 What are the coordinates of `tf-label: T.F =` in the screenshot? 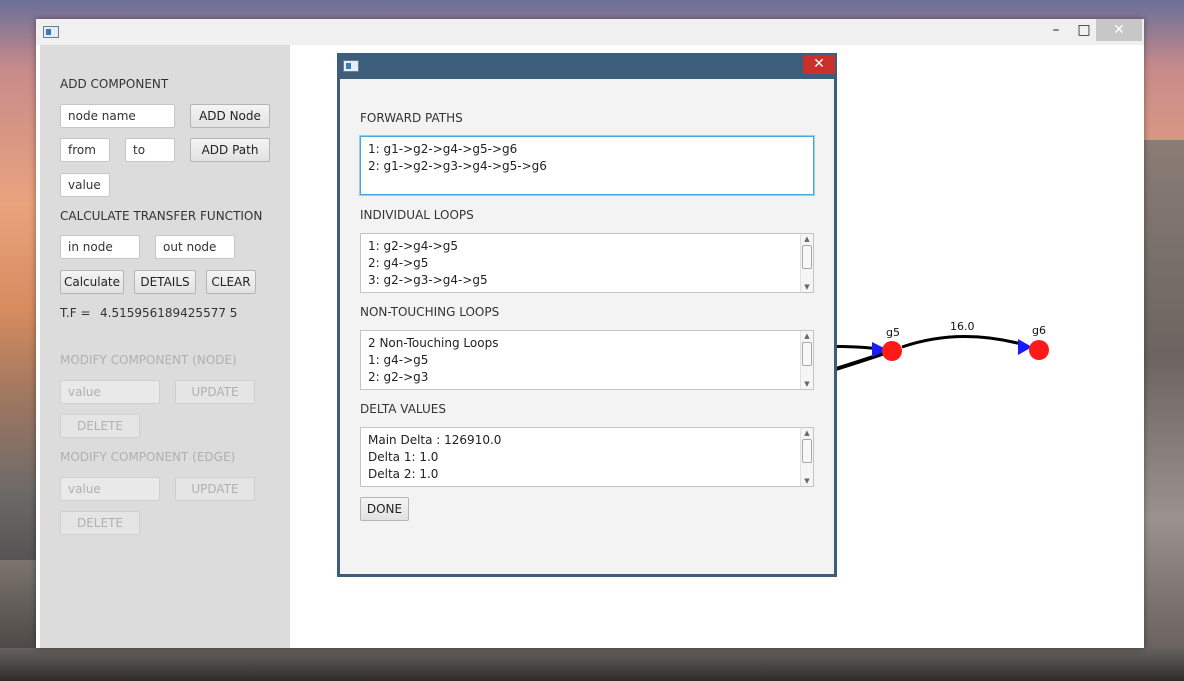 It's located at (75, 313).